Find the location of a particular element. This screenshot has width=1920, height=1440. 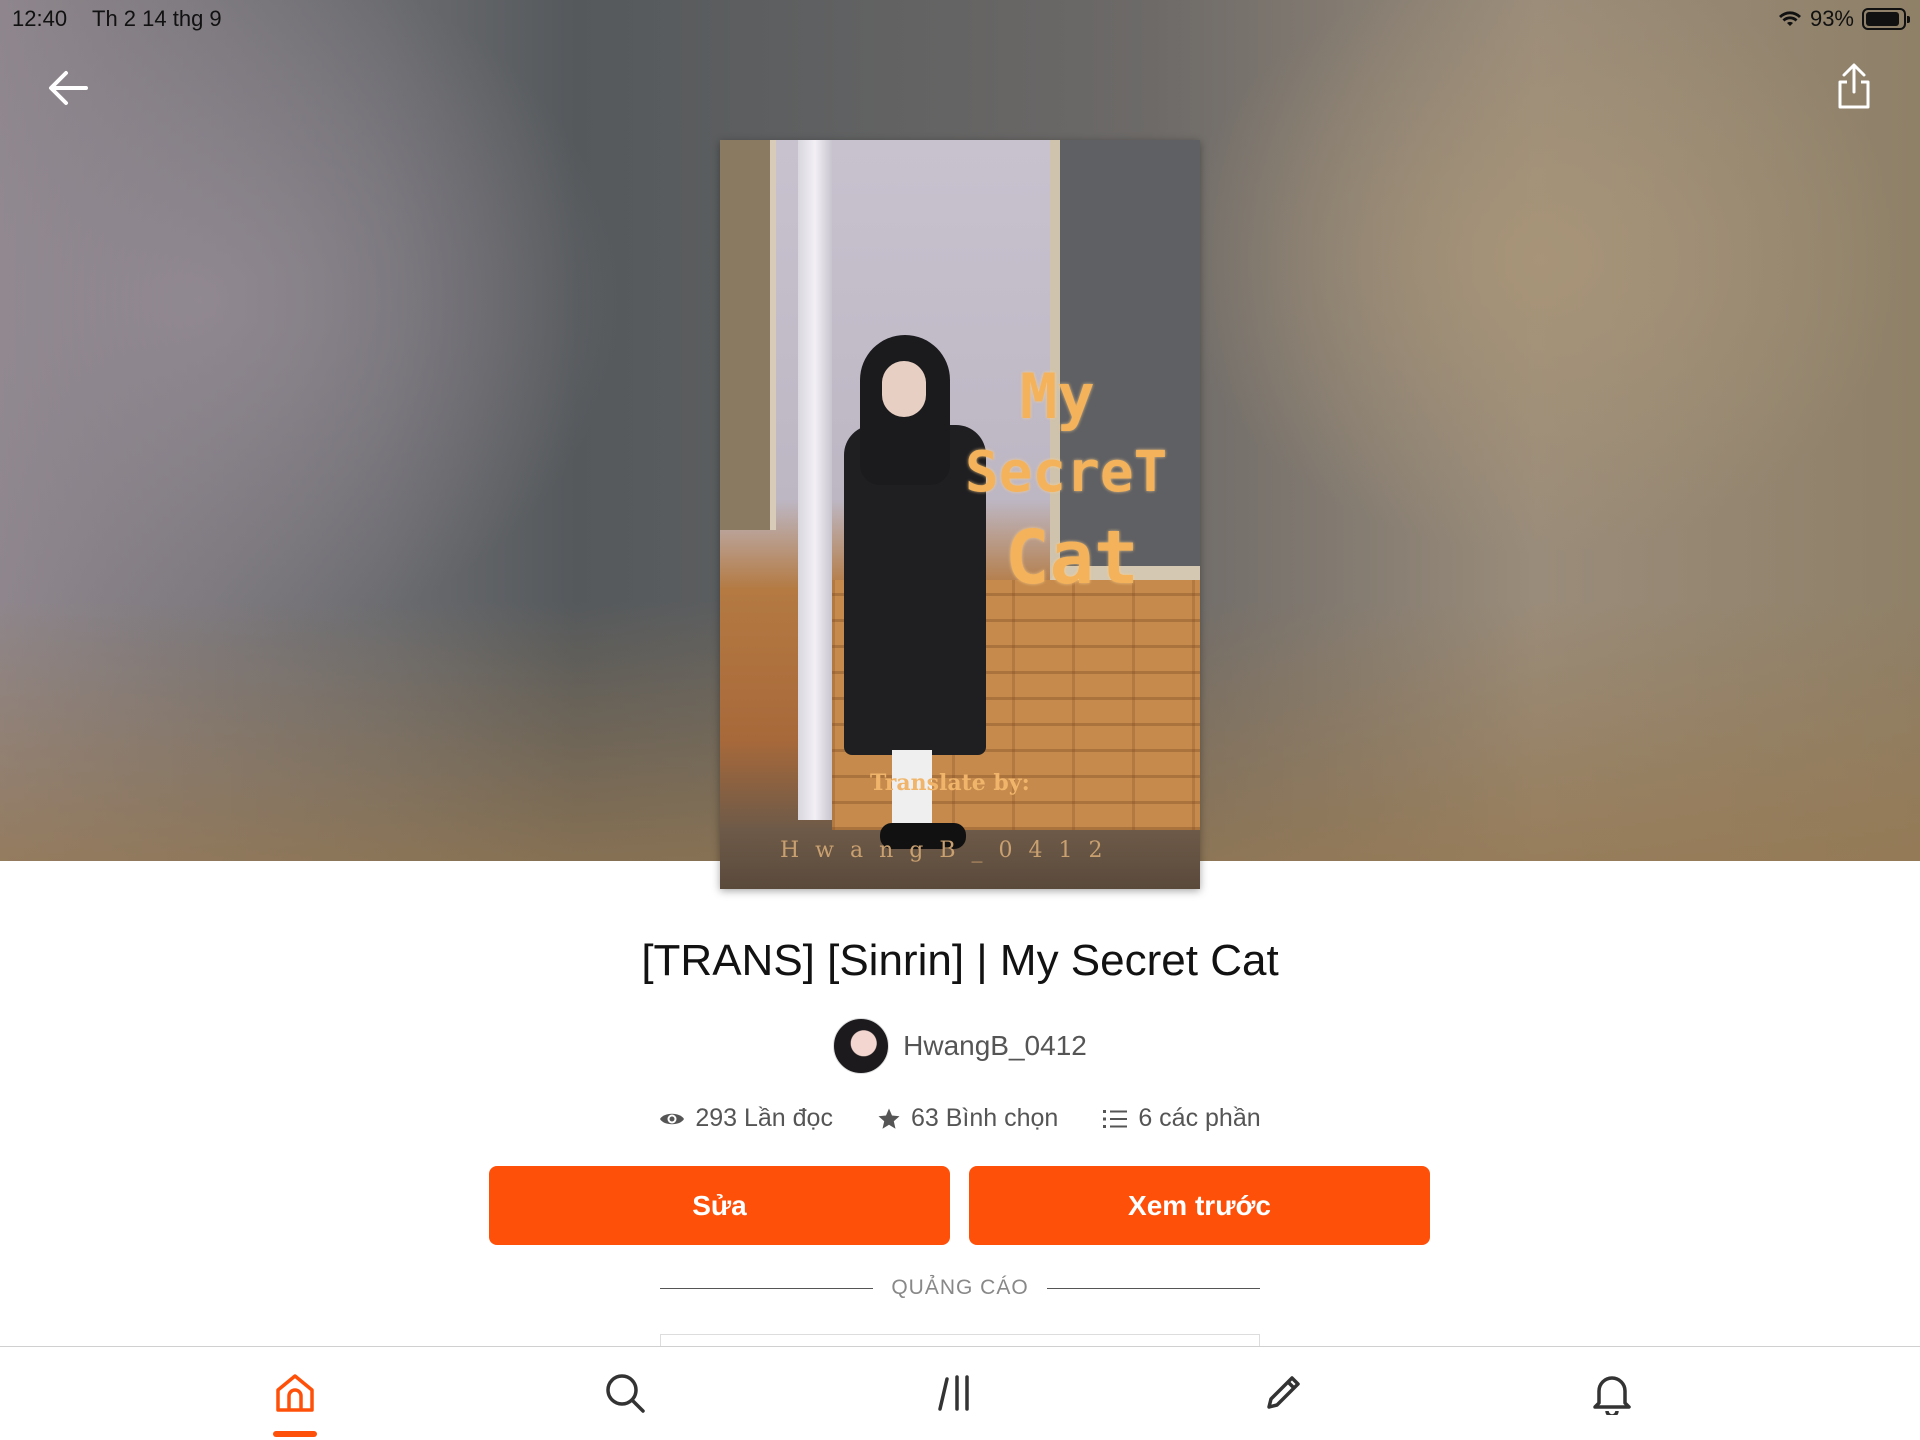

eye-icon is located at coordinates (672, 1118).